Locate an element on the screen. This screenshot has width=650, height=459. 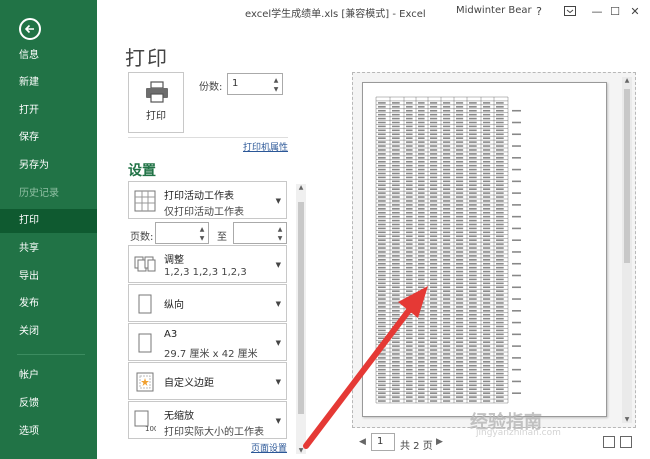
margins-dropdown: 自定义边距 ▼ is located at coordinates (207, 381).